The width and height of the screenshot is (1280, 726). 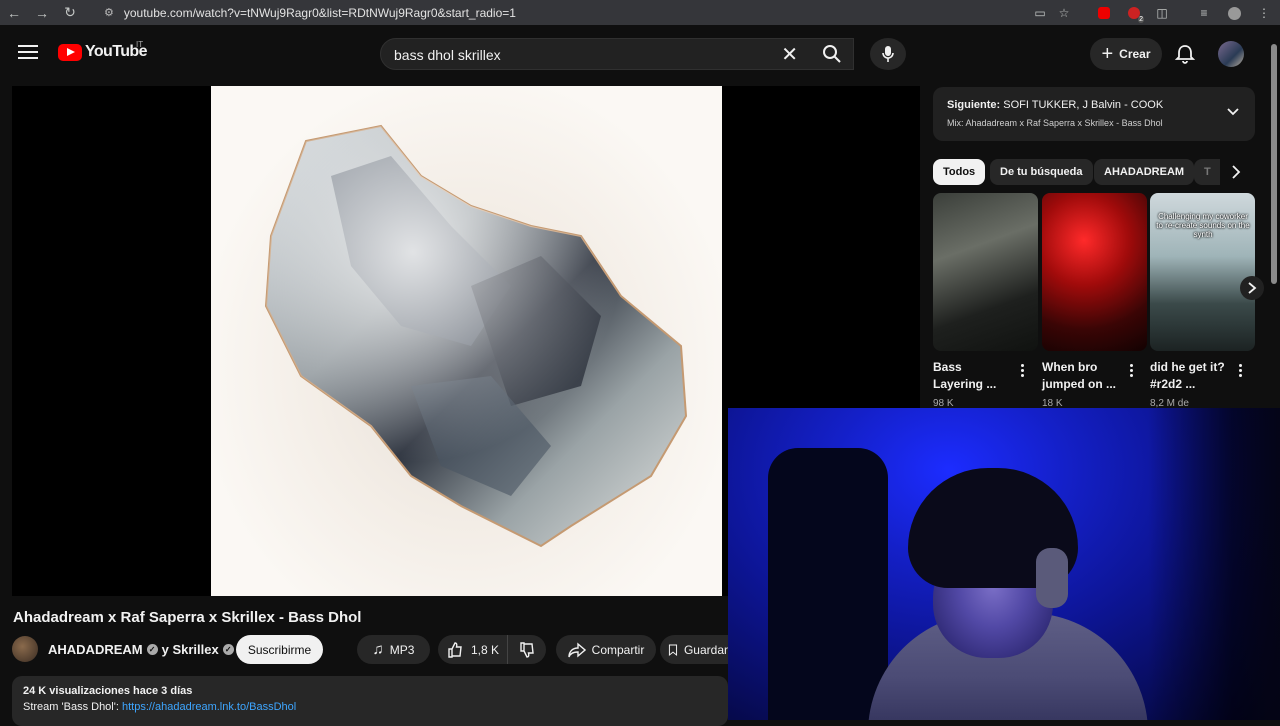 What do you see at coordinates (1231, 54) in the screenshot?
I see `account-avatar` at bounding box center [1231, 54].